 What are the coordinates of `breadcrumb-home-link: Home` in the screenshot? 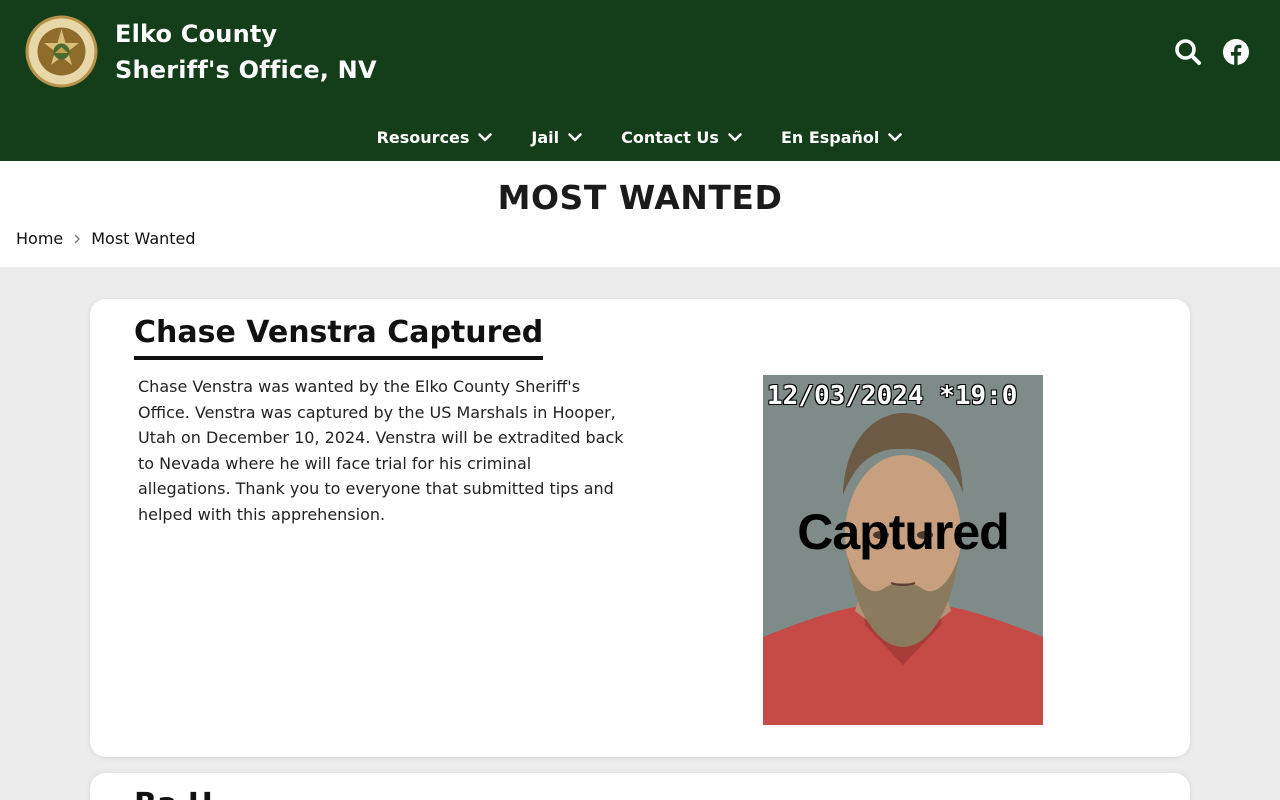 It's located at (39, 238).